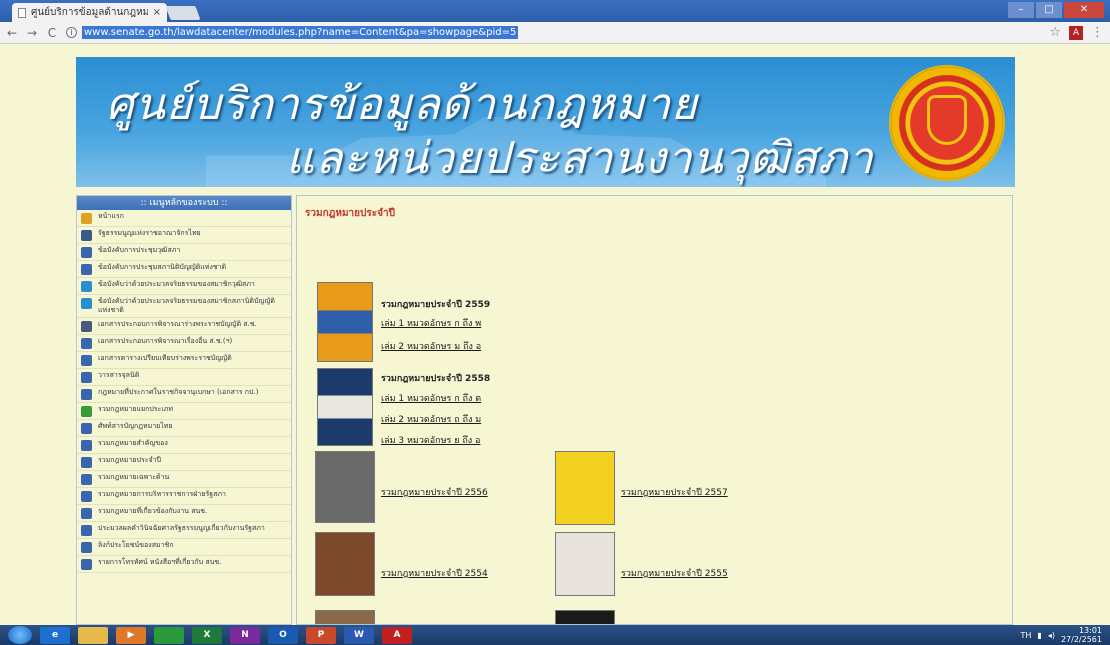 This screenshot has width=1110, height=645. Describe the element at coordinates (1084, 10) in the screenshot. I see `close-window-button: ✕` at that location.